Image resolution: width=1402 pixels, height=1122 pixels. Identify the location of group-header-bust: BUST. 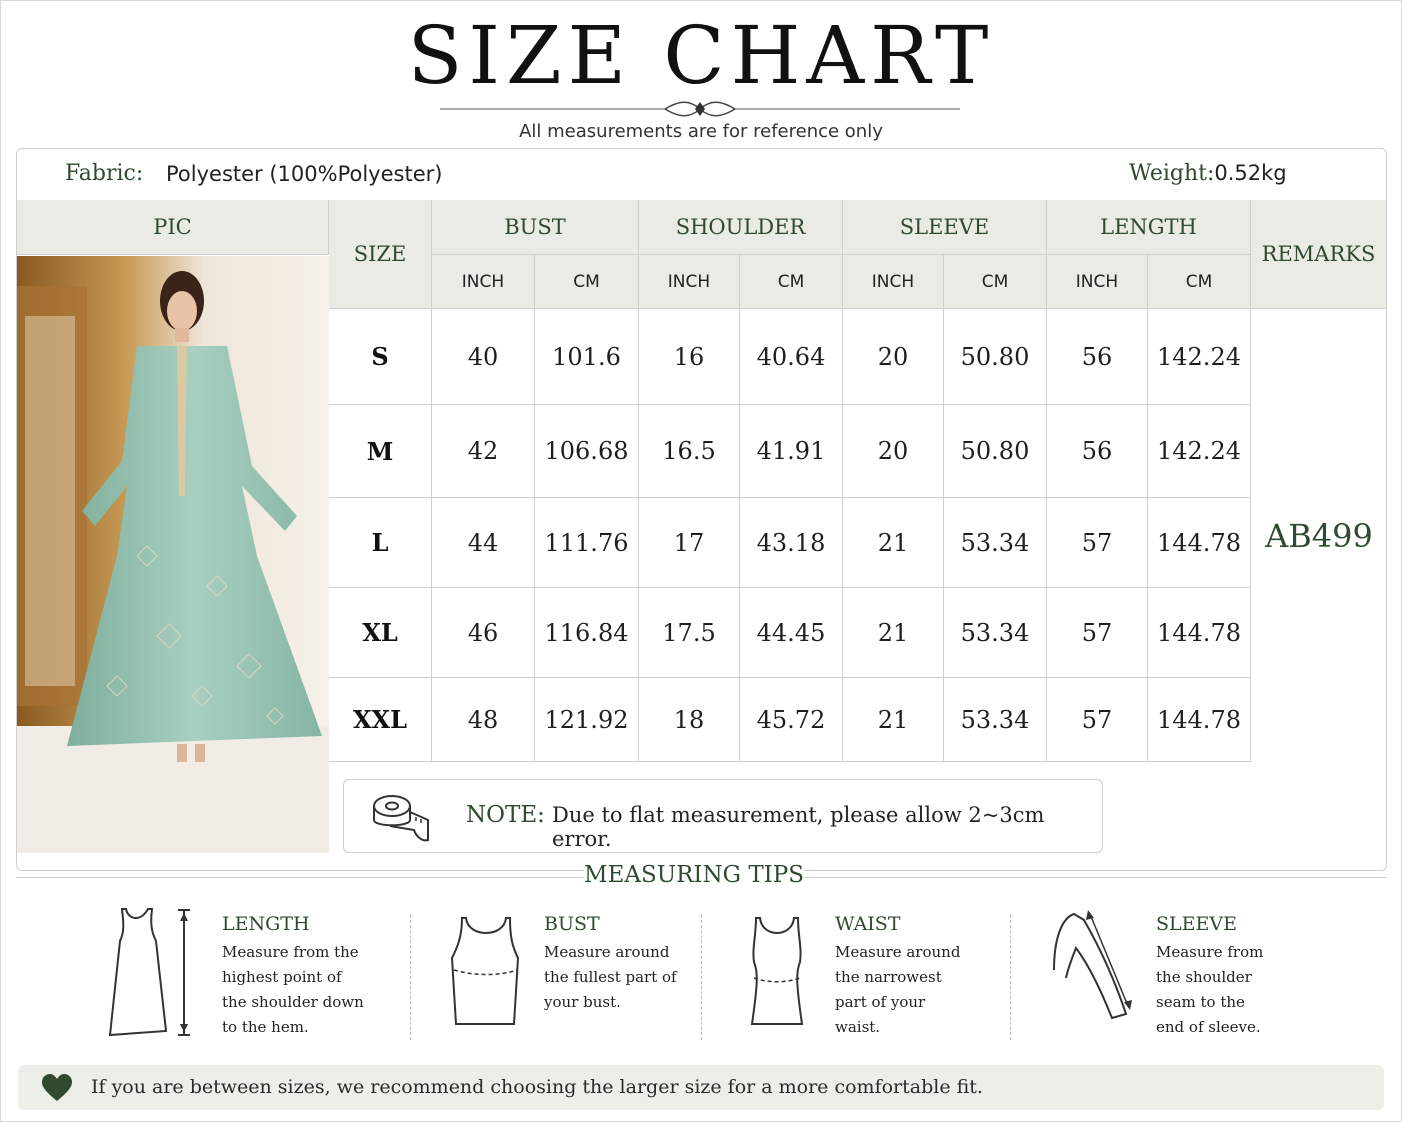
(535, 227).